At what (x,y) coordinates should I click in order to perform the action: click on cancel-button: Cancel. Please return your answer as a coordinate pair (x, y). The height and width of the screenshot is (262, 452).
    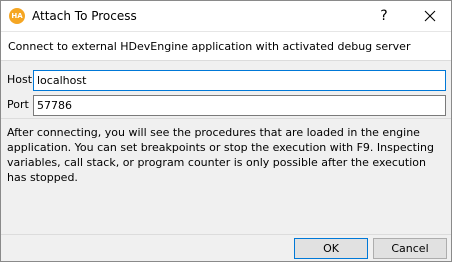
    Looking at the image, I should click on (410, 248).